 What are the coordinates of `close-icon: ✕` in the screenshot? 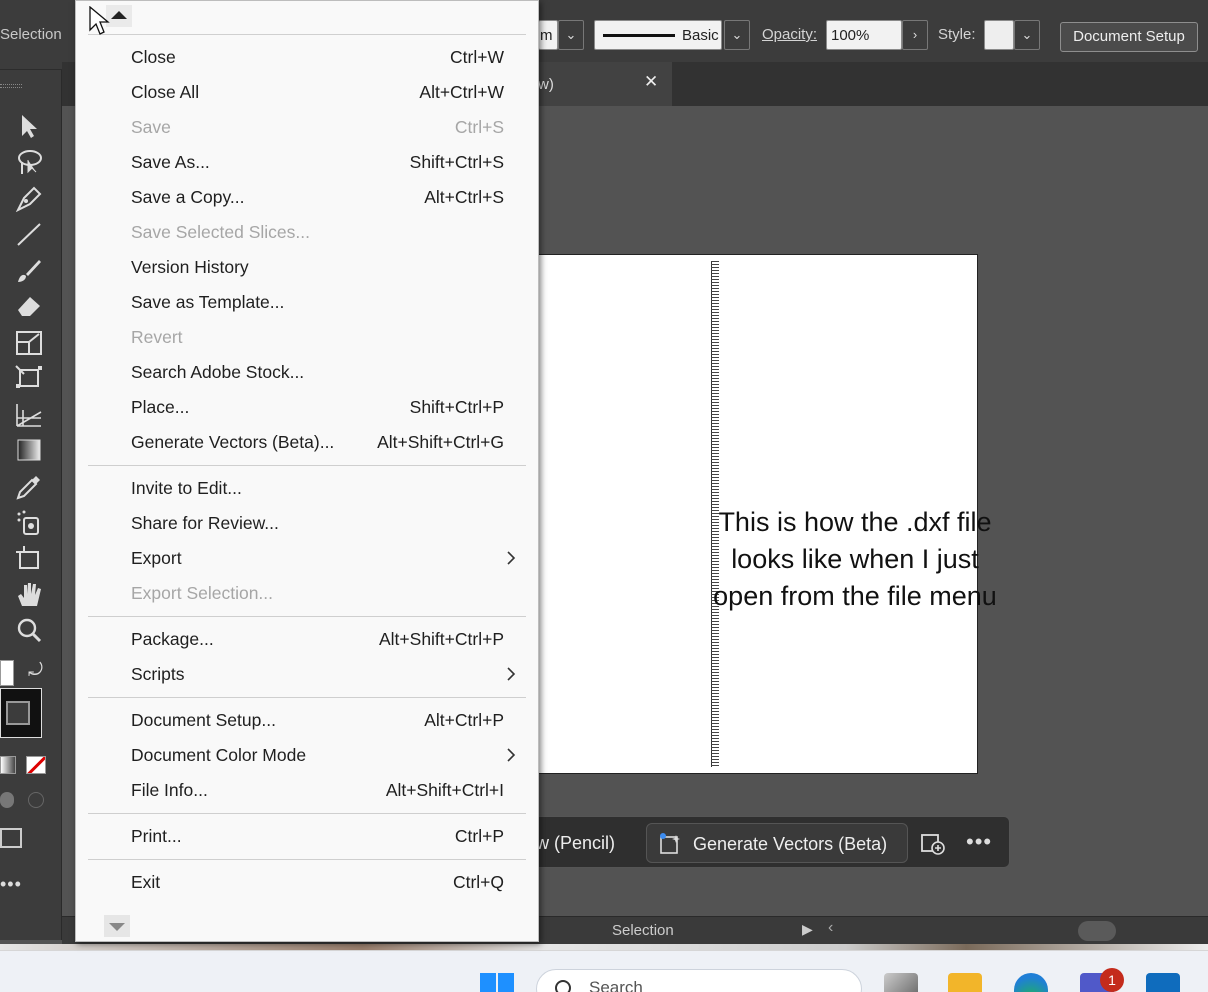 It's located at (651, 82).